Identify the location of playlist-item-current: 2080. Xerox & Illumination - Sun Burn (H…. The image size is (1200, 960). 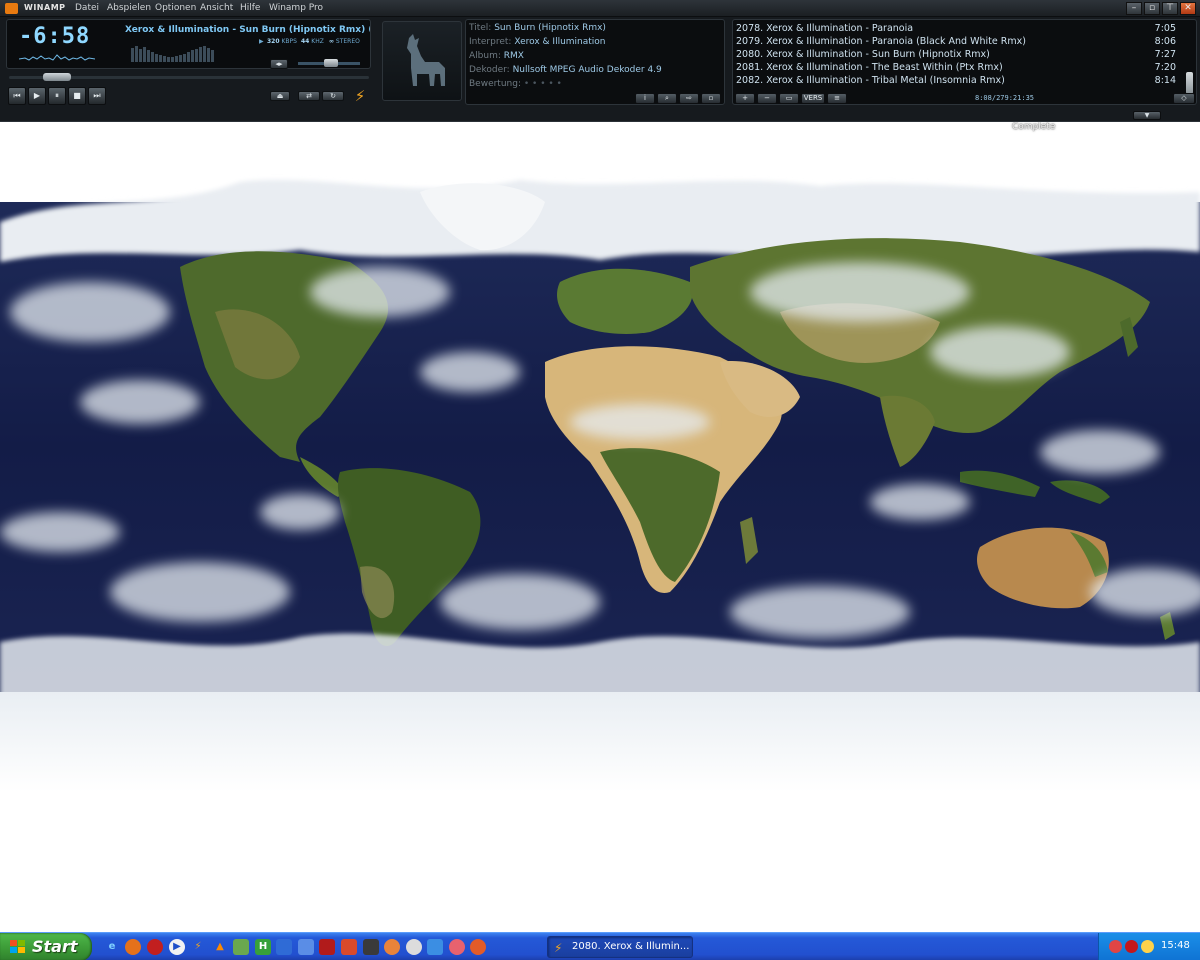
(956, 54).